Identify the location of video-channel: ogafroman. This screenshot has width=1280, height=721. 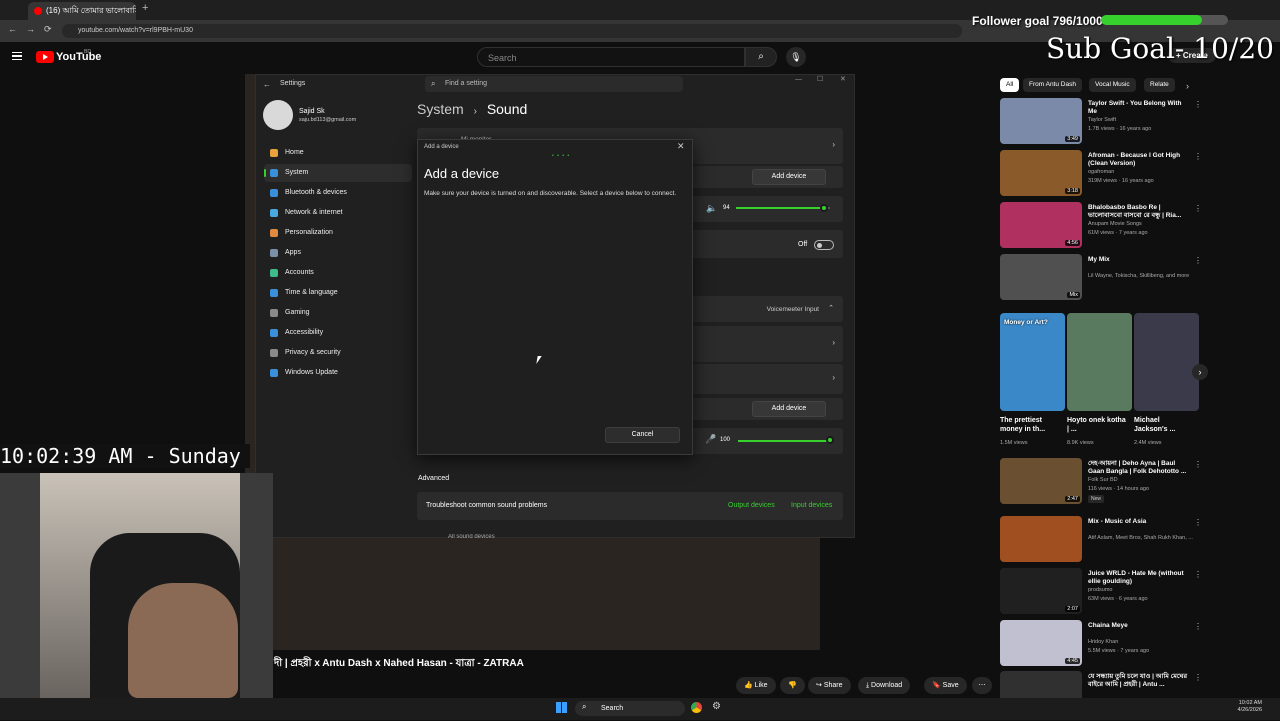
(1144, 172).